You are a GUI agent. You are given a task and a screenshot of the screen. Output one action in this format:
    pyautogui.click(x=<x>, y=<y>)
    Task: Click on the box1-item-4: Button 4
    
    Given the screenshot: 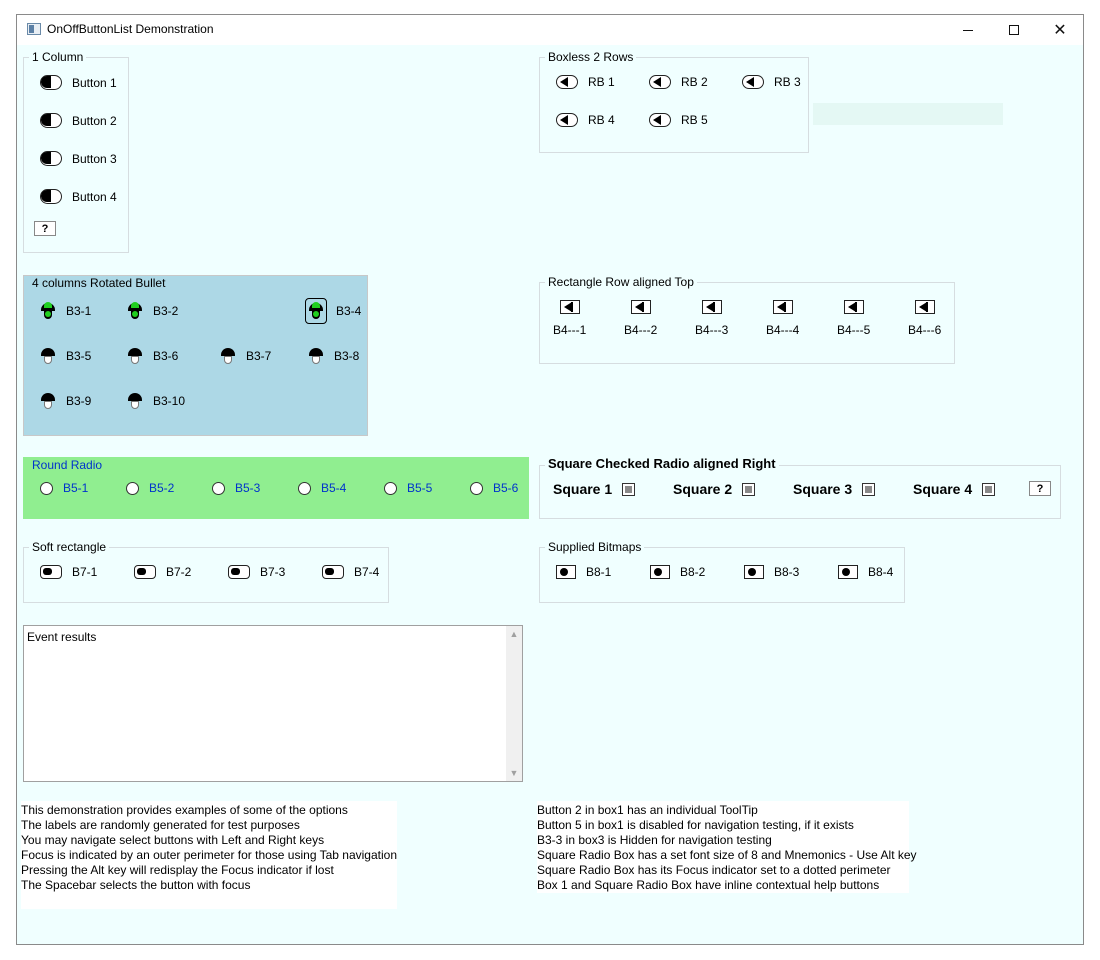 What is the action you would take?
    pyautogui.click(x=78, y=196)
    